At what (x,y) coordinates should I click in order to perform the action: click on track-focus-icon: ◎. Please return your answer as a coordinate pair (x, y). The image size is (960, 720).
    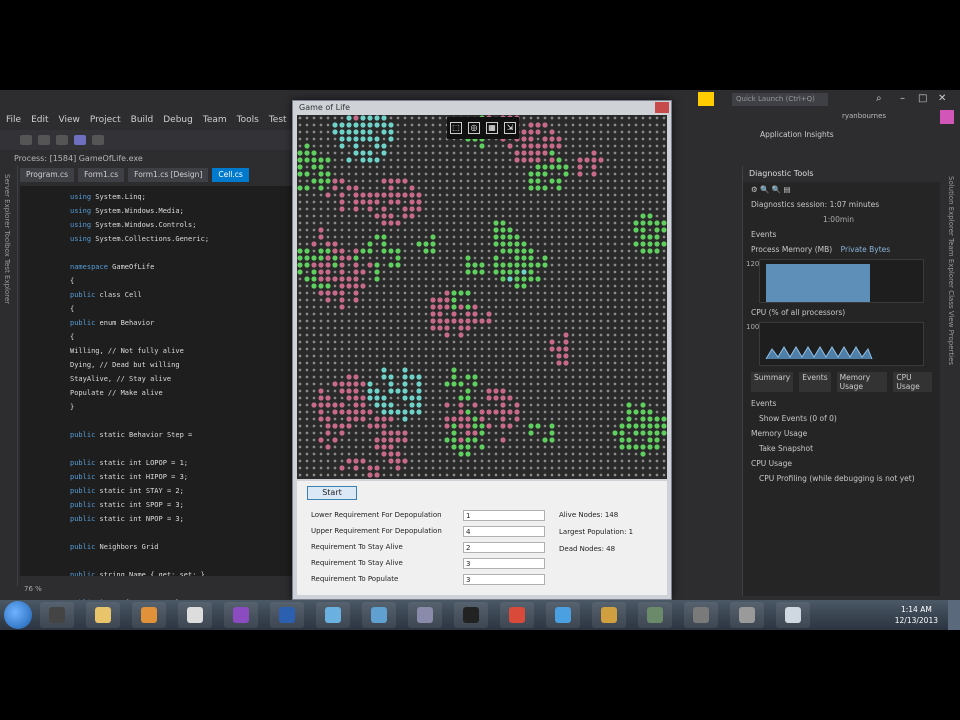
    Looking at the image, I should click on (474, 128).